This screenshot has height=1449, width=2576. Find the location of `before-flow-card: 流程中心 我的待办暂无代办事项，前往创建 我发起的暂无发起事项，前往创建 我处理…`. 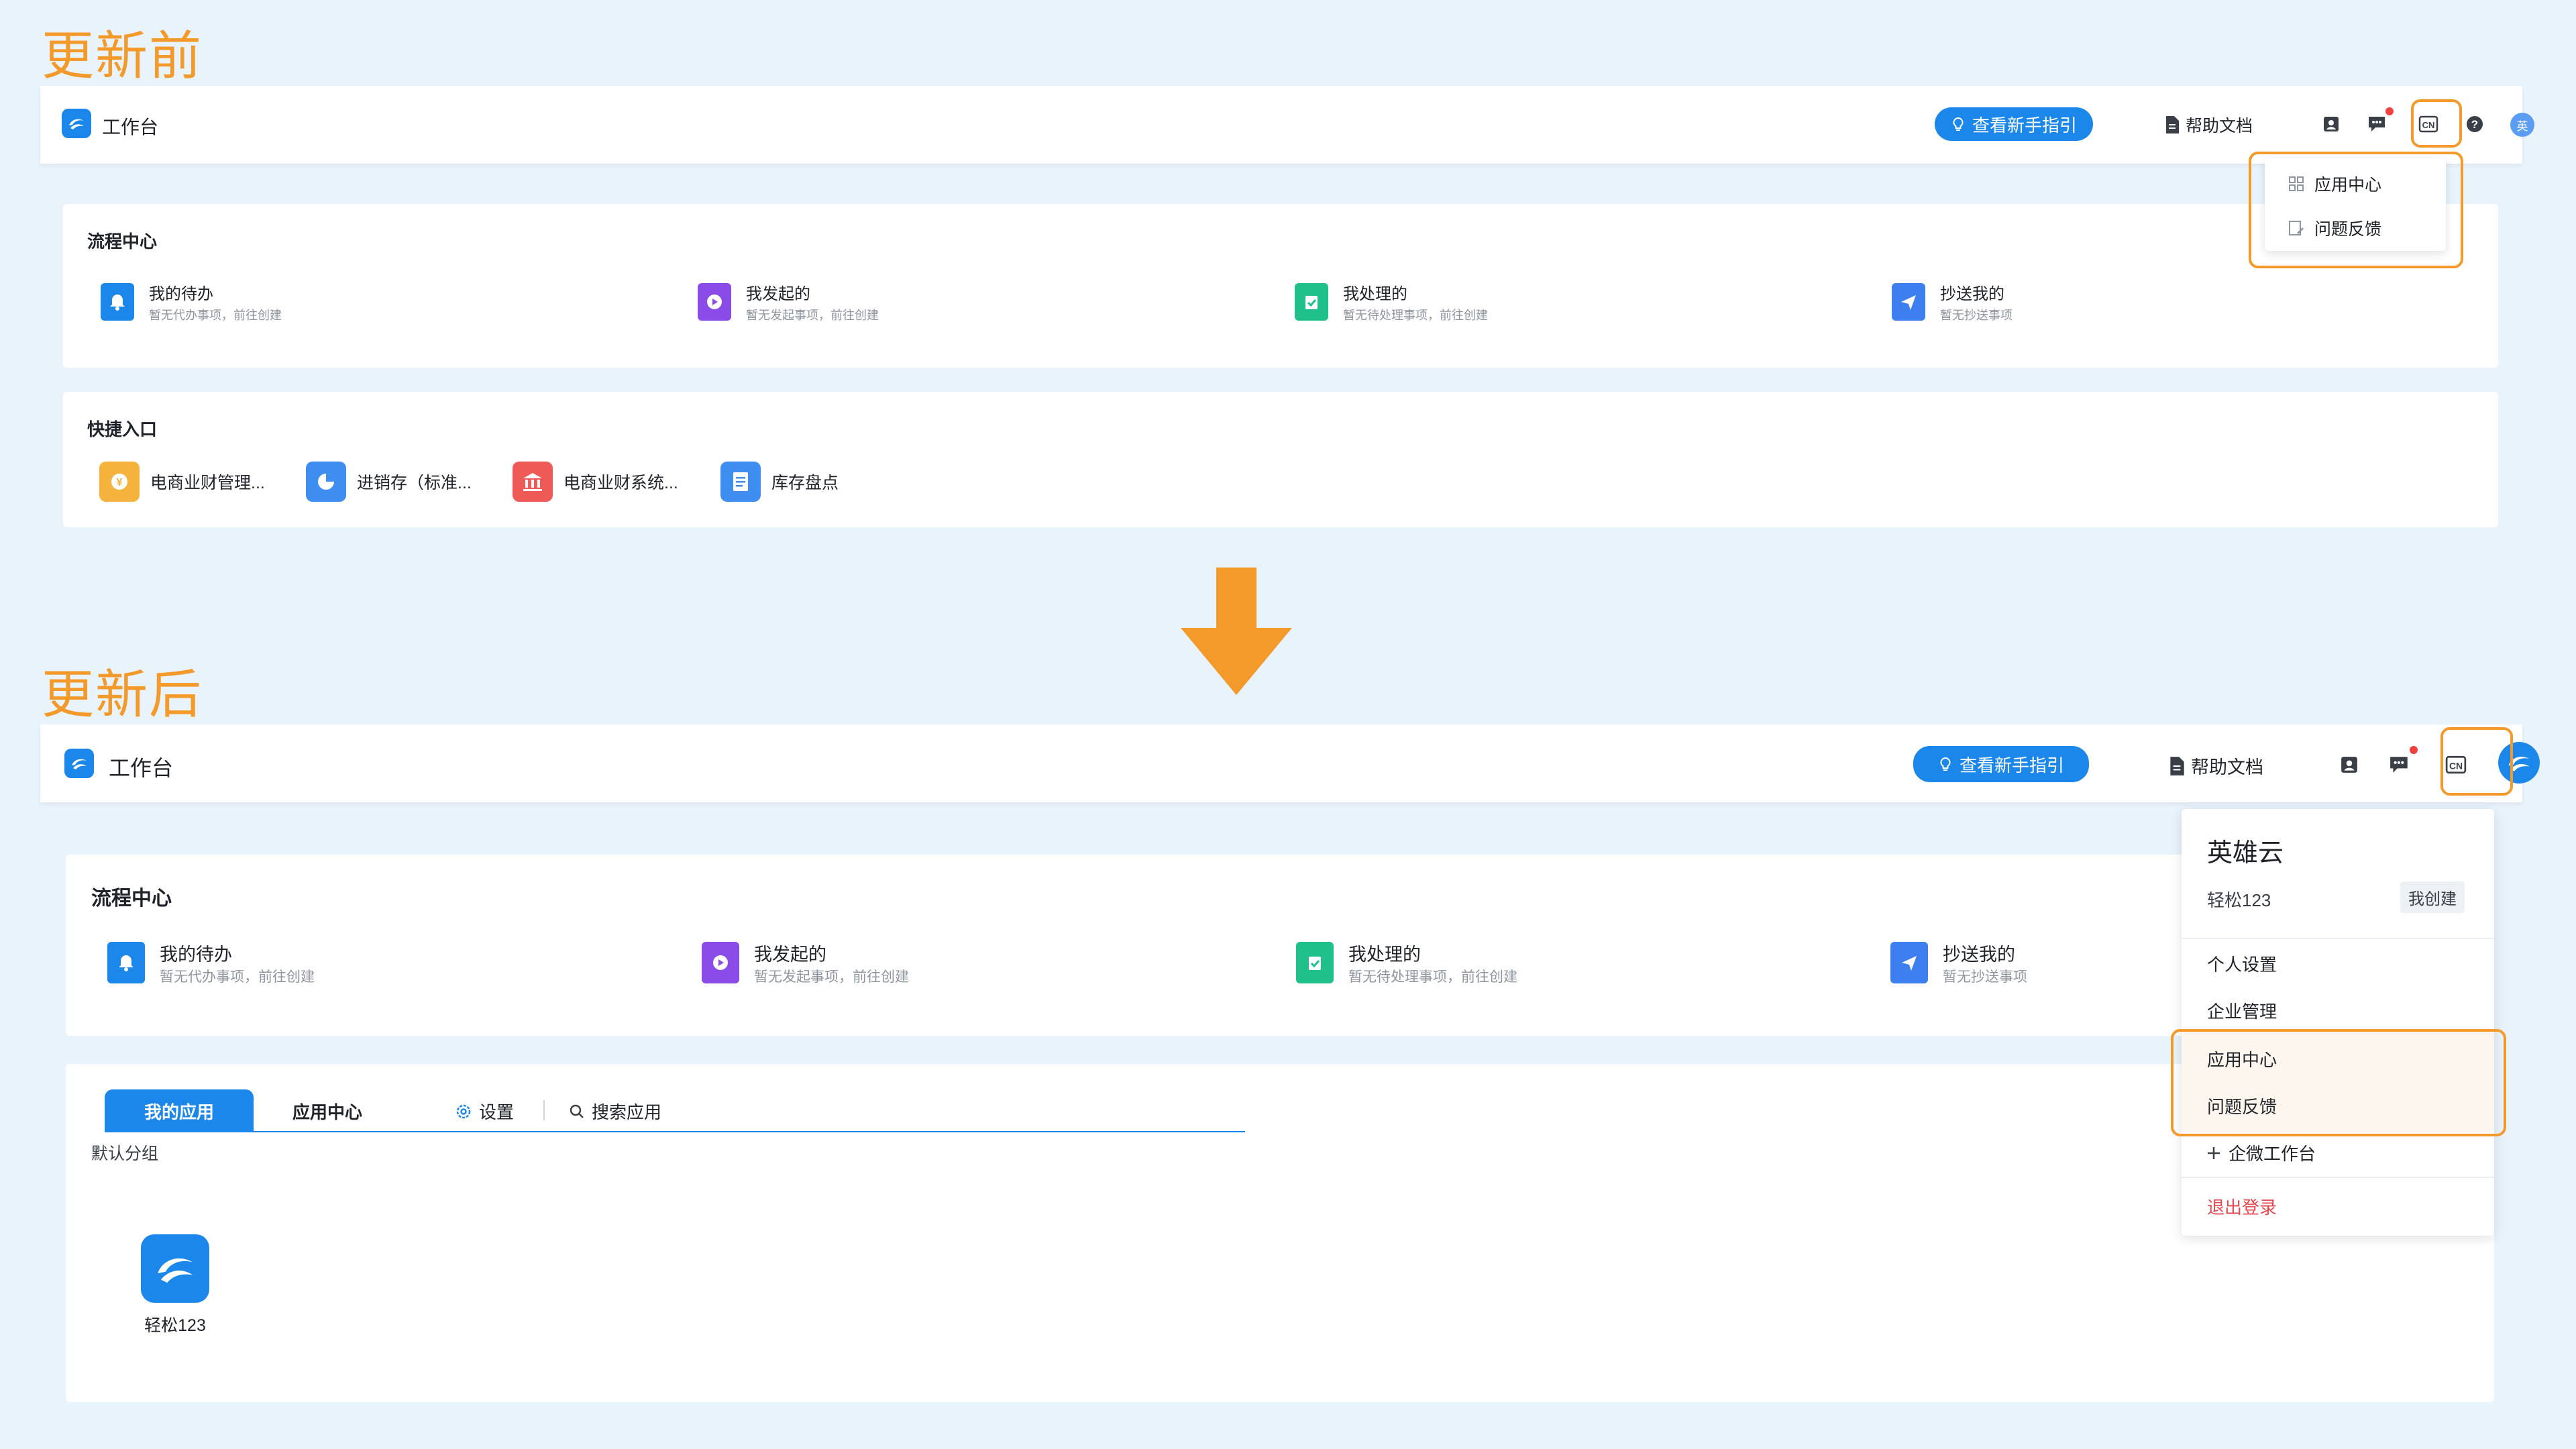

before-flow-card: 流程中心 我的待办暂无代办事项，前往创建 我发起的暂无发起事项，前往创建 我处理… is located at coordinates (1280, 286).